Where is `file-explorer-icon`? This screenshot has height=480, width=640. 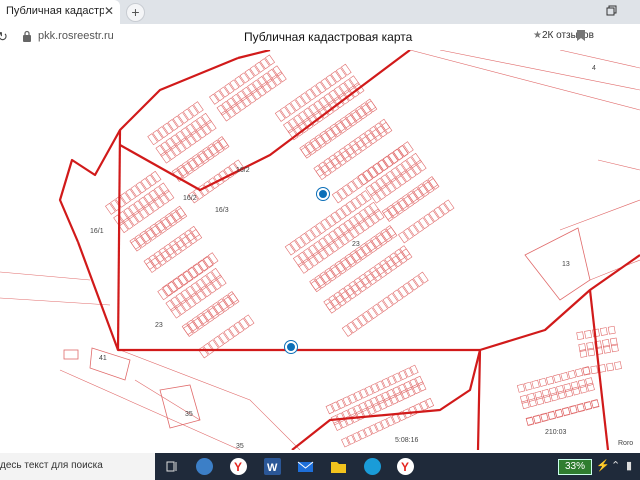 file-explorer-icon is located at coordinates (338, 466).